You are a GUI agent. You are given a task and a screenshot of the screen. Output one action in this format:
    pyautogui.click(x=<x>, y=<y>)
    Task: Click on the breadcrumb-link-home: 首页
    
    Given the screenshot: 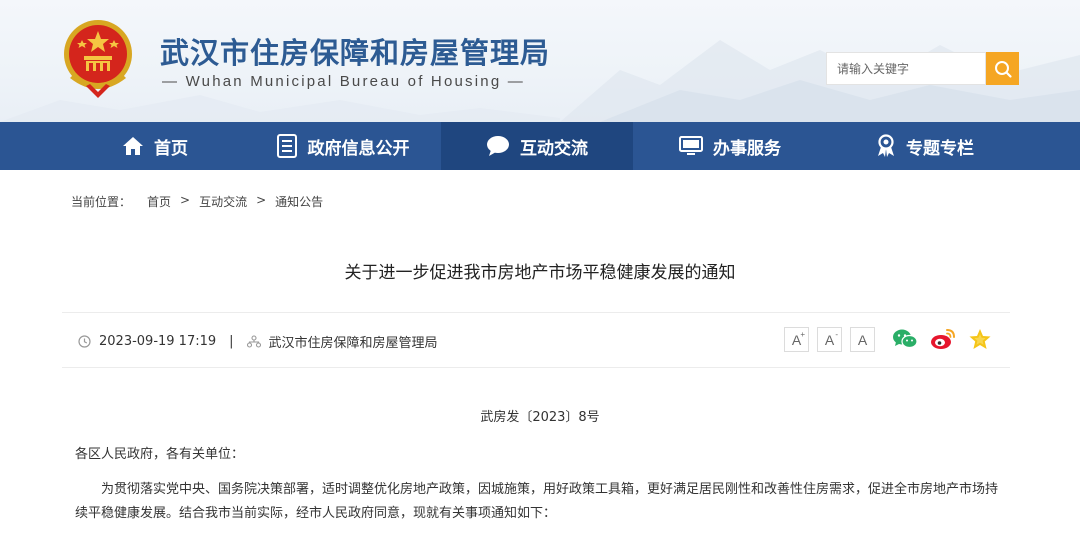 What is the action you would take?
    pyautogui.click(x=159, y=201)
    